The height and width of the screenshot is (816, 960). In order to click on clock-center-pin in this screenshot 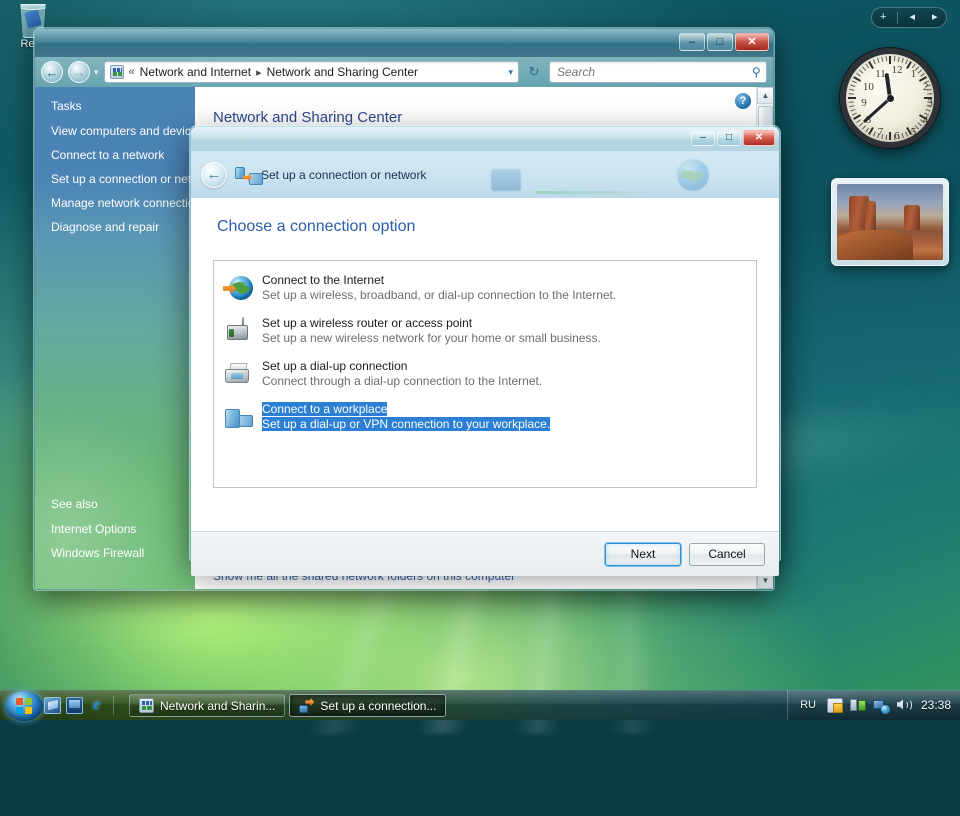, I will do `click(890, 98)`.